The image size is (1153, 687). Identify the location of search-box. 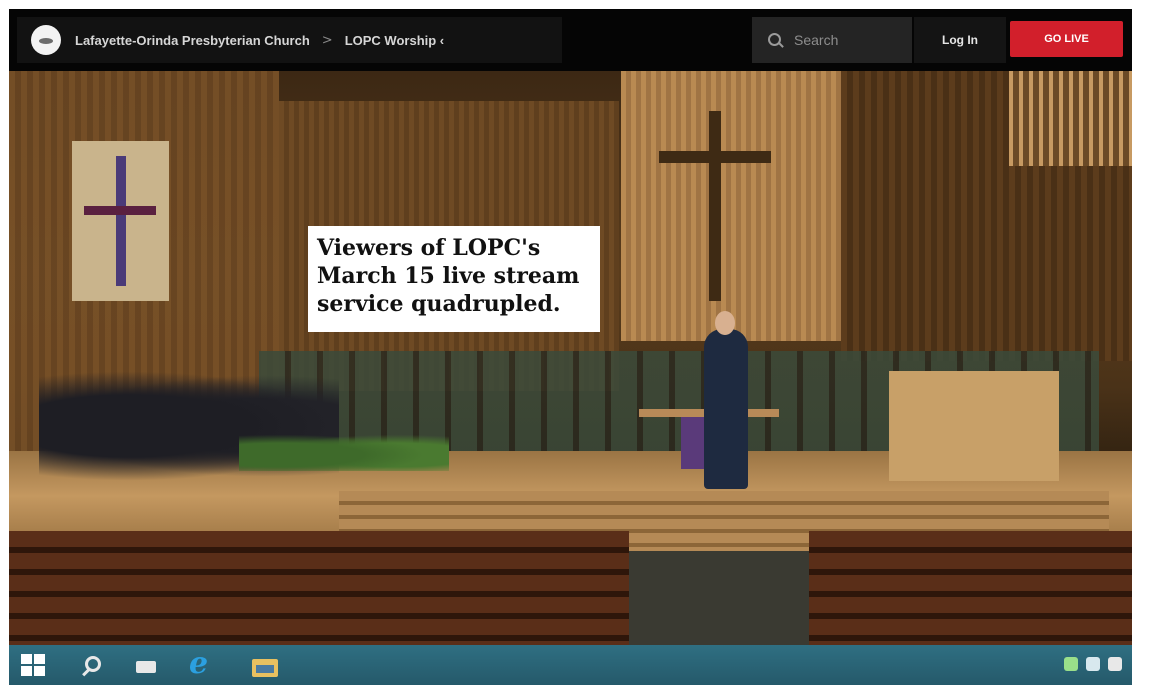
(832, 40).